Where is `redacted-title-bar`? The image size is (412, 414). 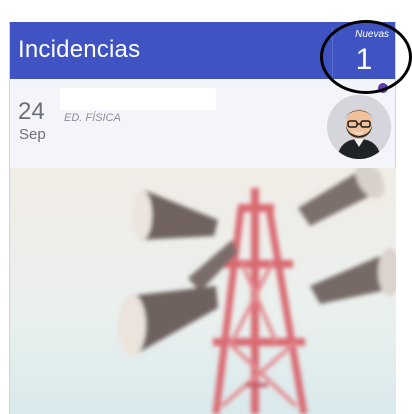
redacted-title-bar is located at coordinates (138, 99).